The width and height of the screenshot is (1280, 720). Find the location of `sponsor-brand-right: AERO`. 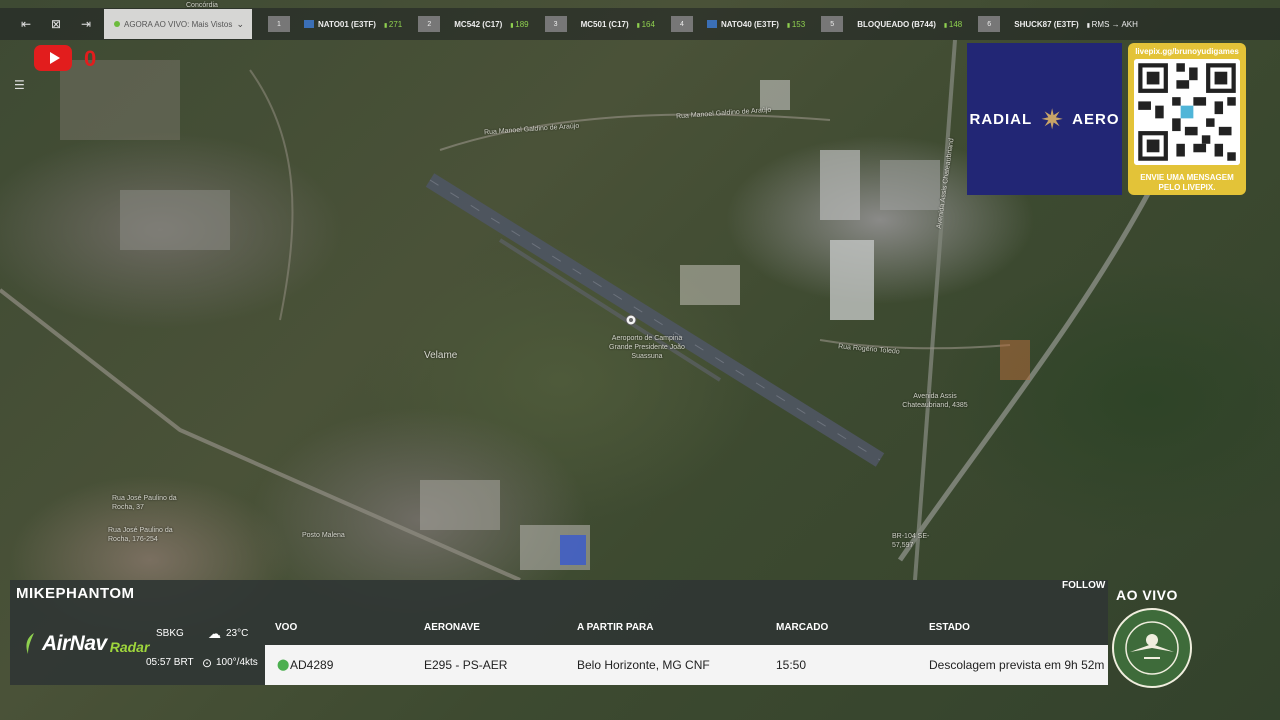

sponsor-brand-right: AERO is located at coordinates (1096, 119).